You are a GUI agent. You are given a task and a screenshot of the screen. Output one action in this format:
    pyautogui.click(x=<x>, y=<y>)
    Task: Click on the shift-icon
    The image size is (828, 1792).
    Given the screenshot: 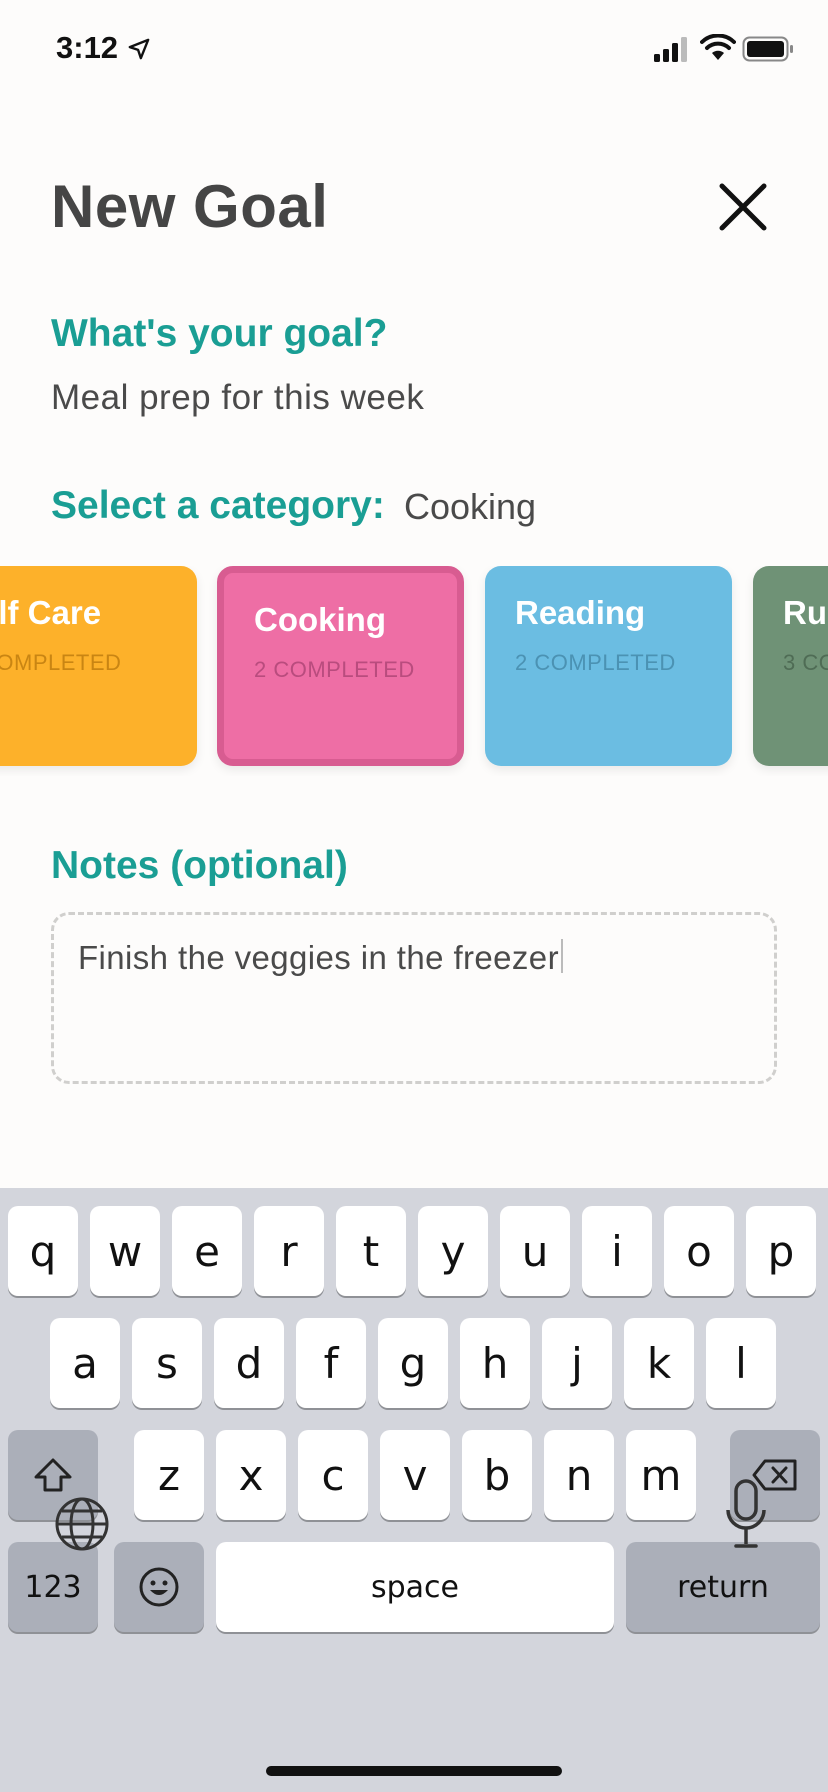 What is the action you would take?
    pyautogui.click(x=53, y=1475)
    